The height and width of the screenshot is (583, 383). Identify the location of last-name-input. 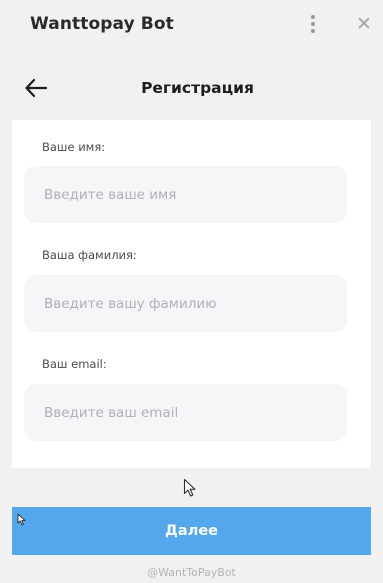
(185, 303).